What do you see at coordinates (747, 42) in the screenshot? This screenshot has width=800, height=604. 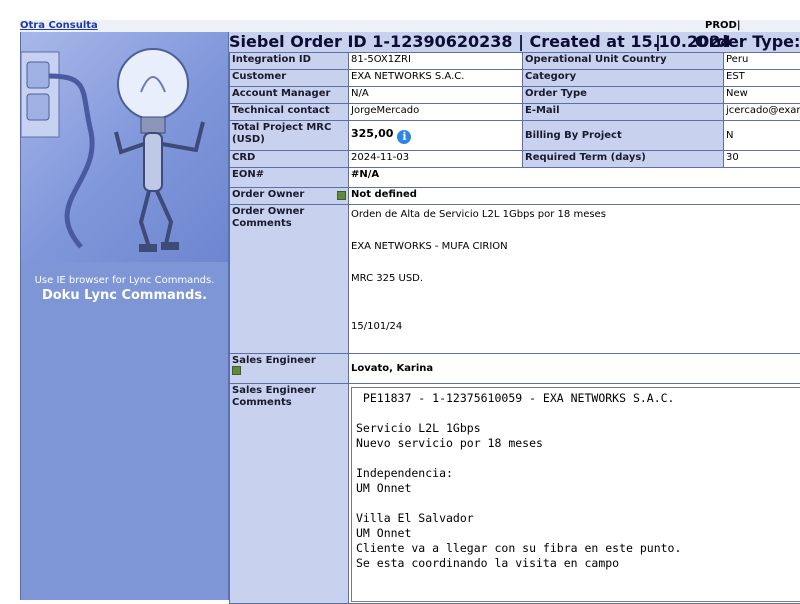 I see `order-type-title: Order Type: N` at bounding box center [747, 42].